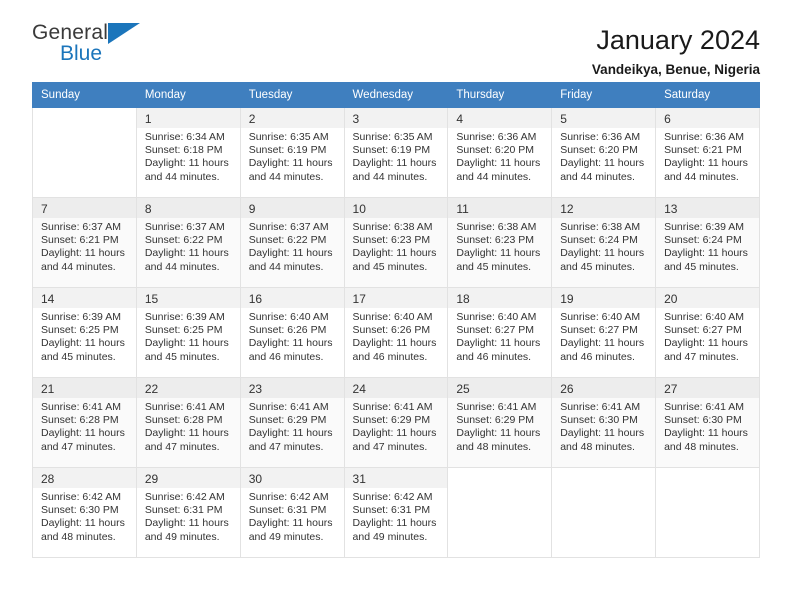 The width and height of the screenshot is (792, 612). I want to click on day-number: 13, so click(707, 208).